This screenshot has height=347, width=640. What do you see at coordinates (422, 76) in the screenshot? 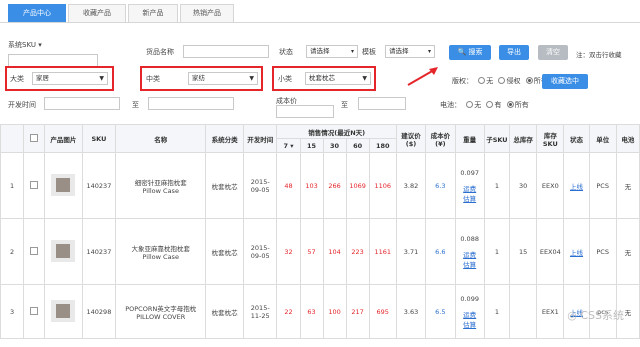
I see `annotation-arrow-icon` at bounding box center [422, 76].